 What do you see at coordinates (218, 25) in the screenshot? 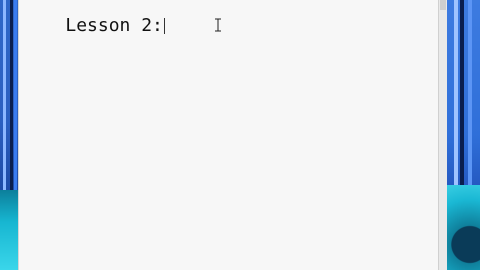
I see `ibeam-cursor-icon` at bounding box center [218, 25].